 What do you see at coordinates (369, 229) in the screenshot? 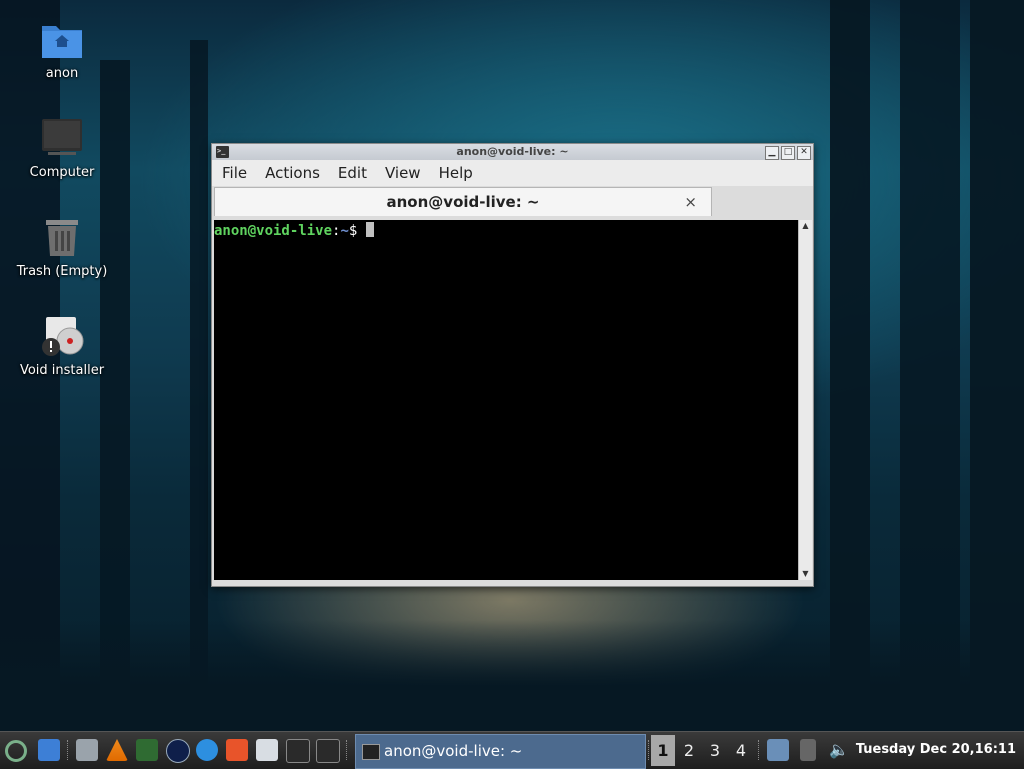
I see `text-cursor` at bounding box center [369, 229].